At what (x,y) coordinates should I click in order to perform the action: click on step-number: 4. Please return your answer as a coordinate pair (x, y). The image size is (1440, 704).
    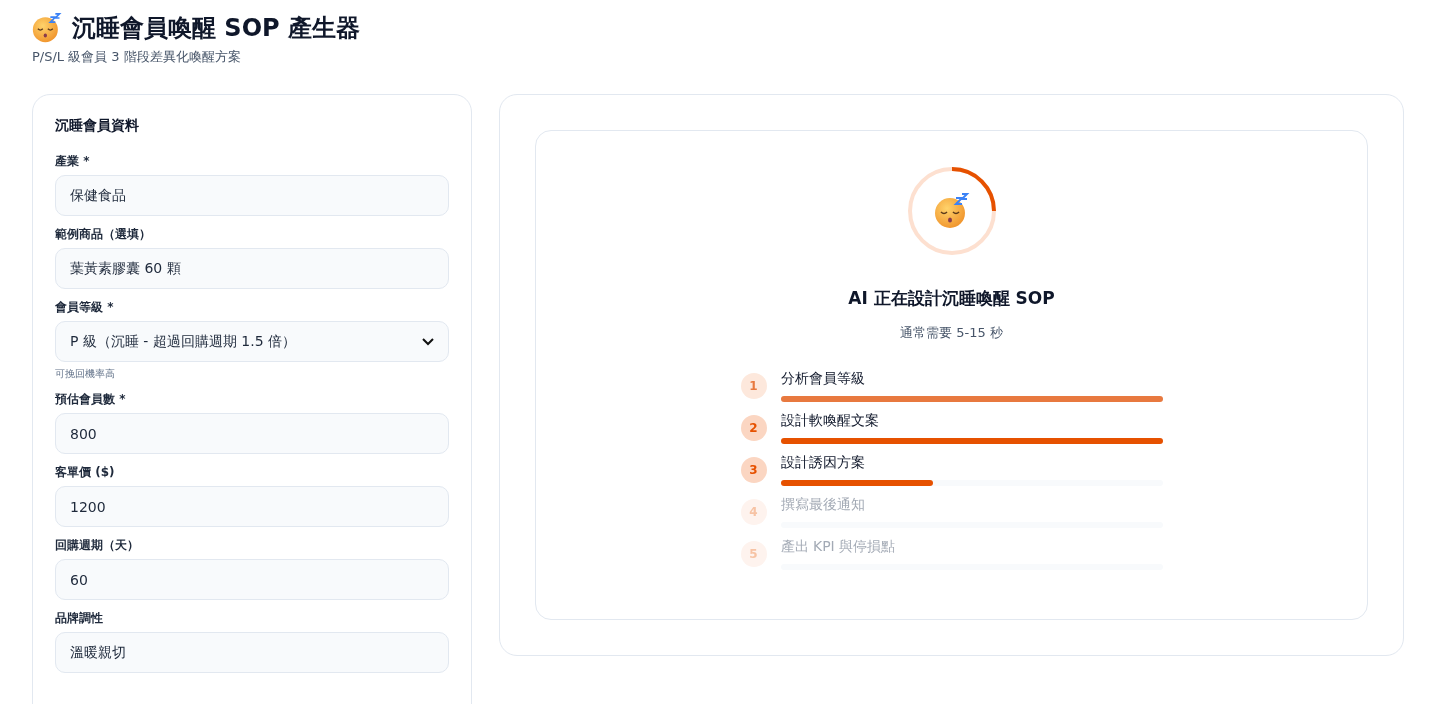
    Looking at the image, I should click on (753, 512).